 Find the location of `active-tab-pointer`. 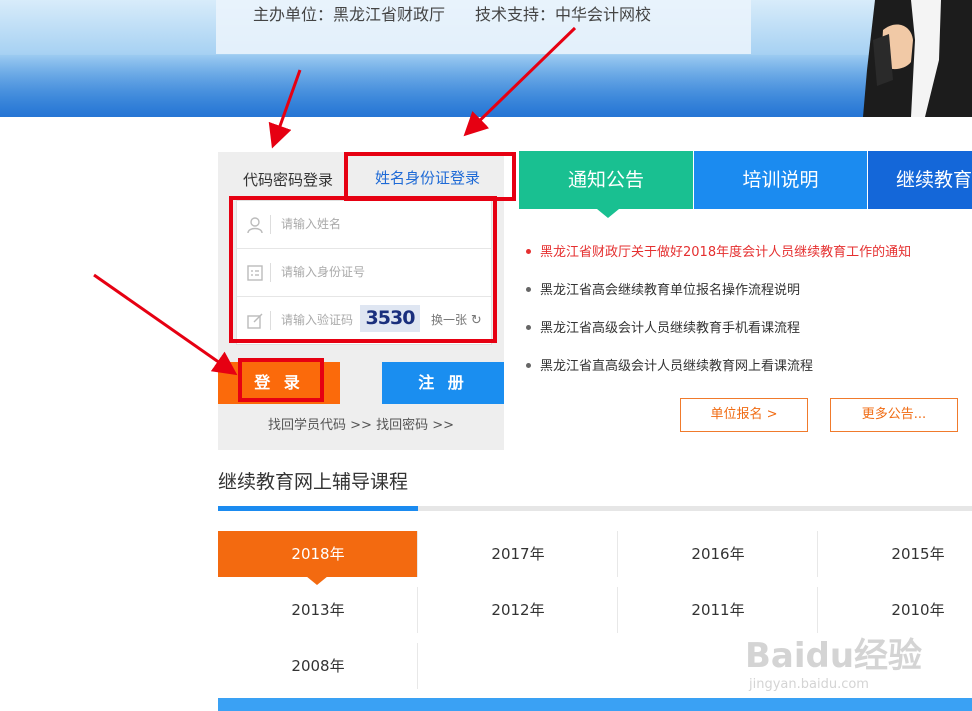

active-tab-pointer is located at coordinates (608, 213).